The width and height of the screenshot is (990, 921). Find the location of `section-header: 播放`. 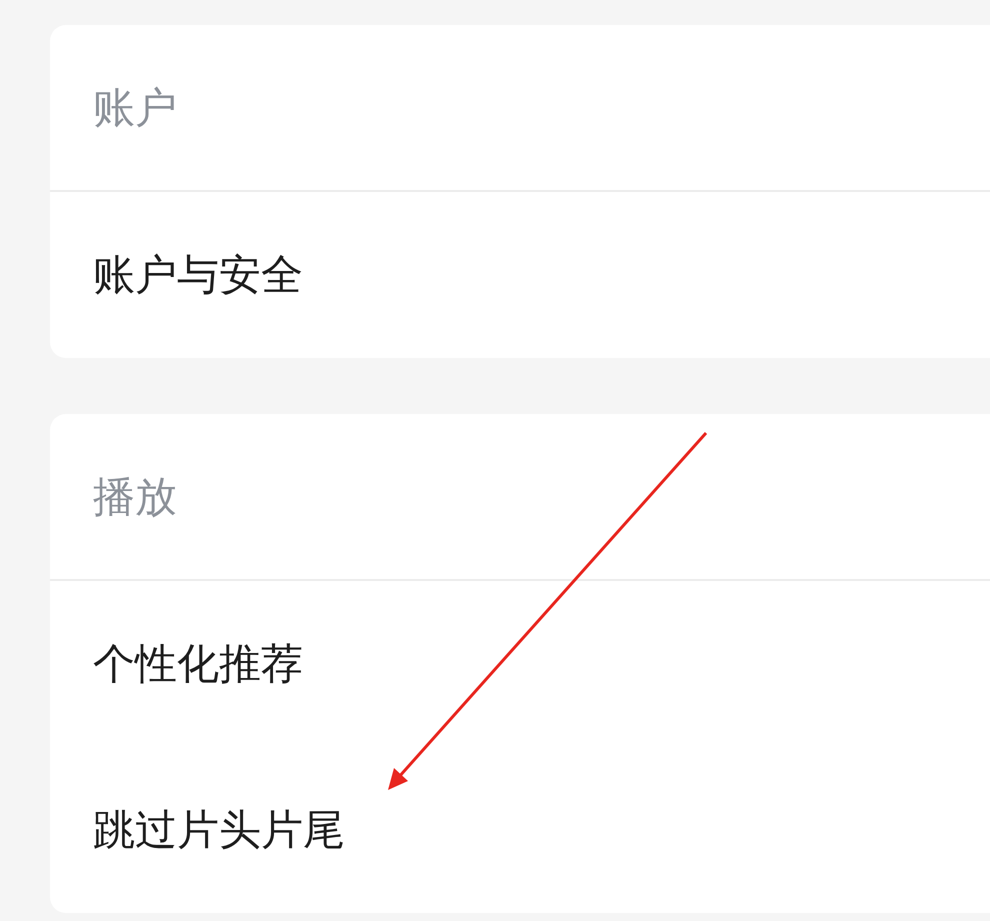

section-header: 播放 is located at coordinates (135, 496).